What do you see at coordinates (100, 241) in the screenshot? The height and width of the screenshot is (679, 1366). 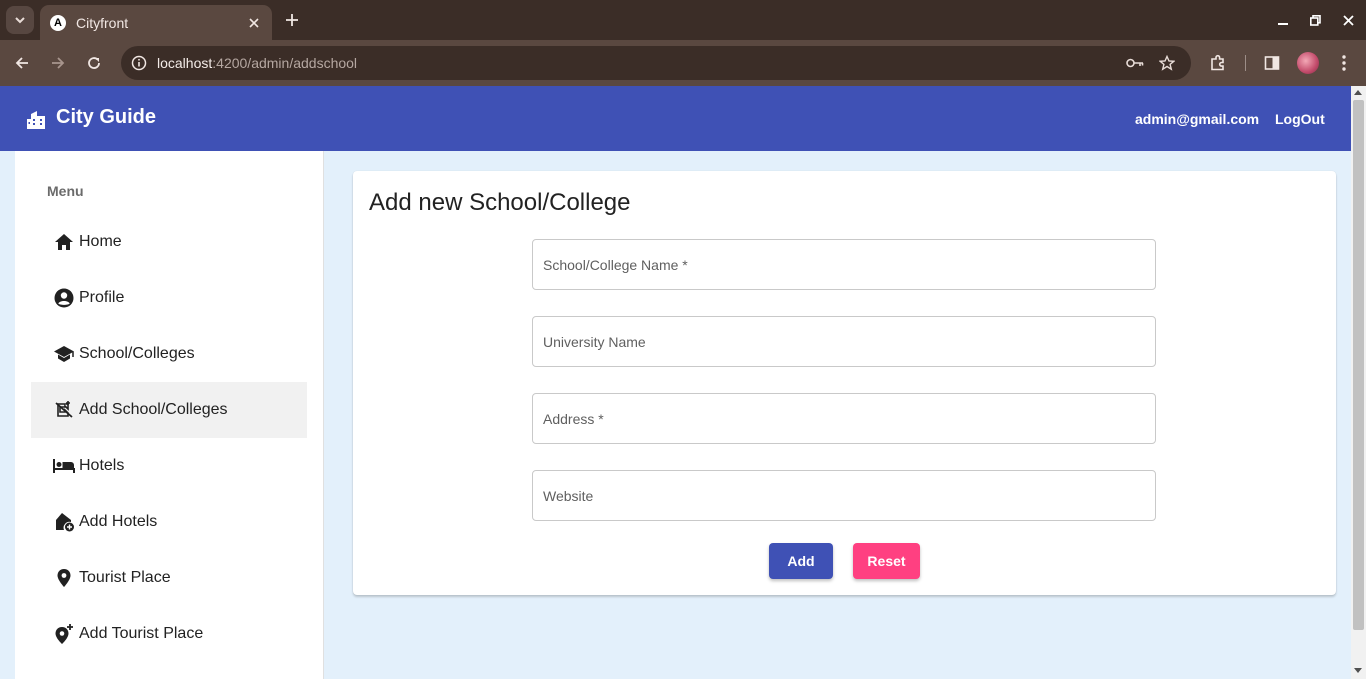 I see `sidebar-item-label: Home` at bounding box center [100, 241].